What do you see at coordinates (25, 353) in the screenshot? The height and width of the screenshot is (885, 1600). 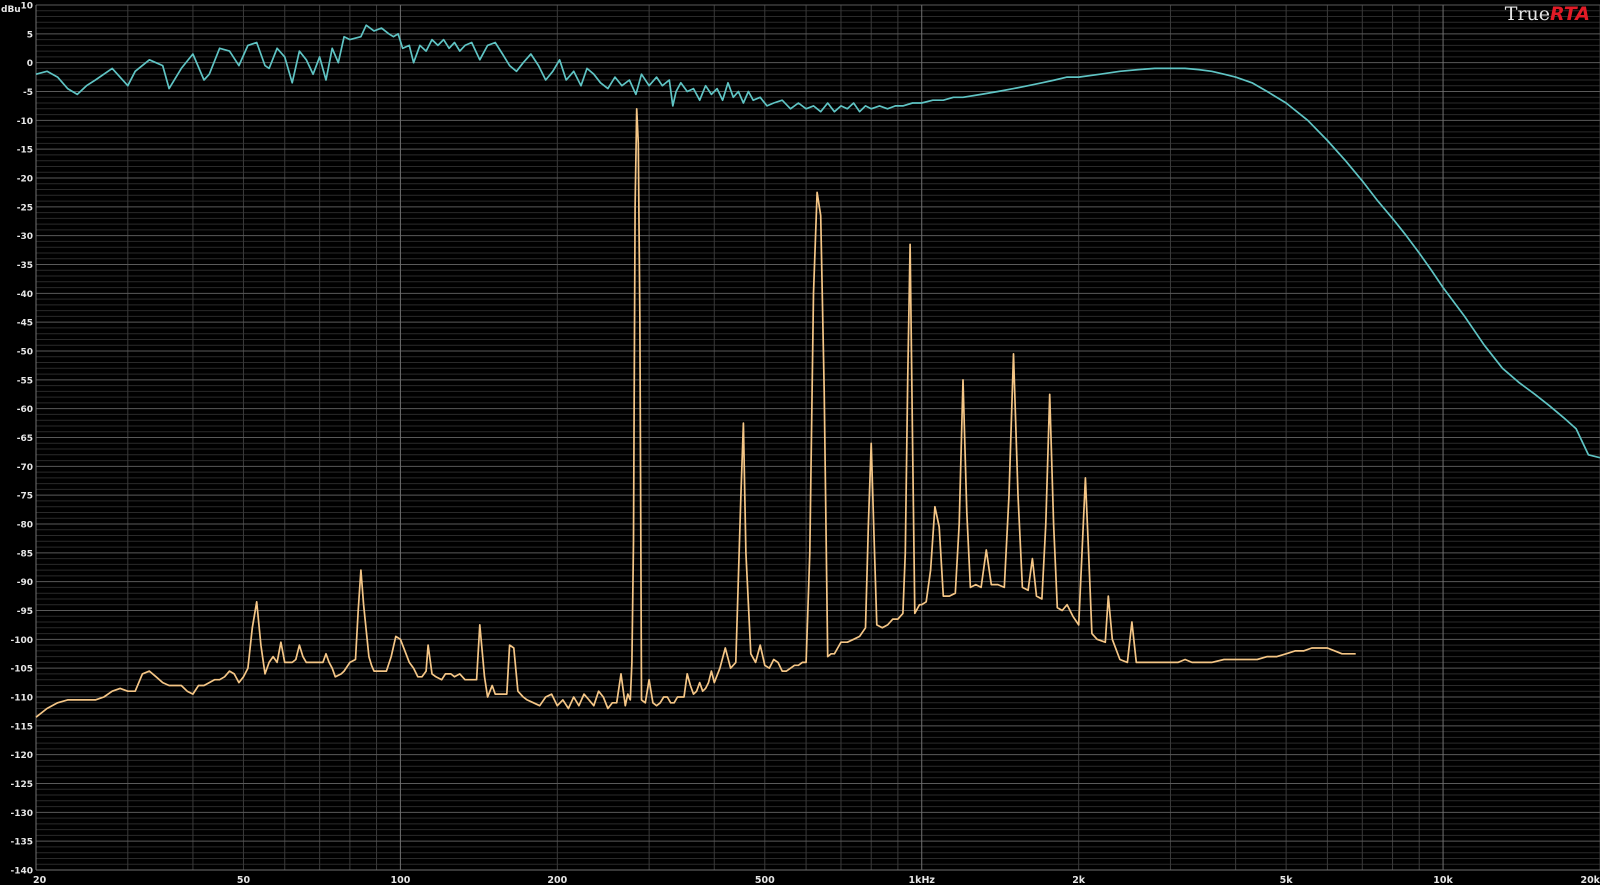 I see `y-tick-label: -50` at bounding box center [25, 353].